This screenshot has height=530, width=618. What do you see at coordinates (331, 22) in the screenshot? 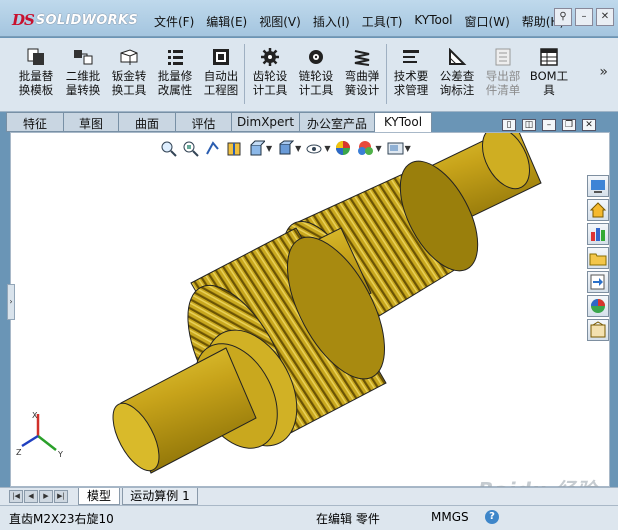
I see `menu-insert: 插入(I)` at bounding box center [331, 22].